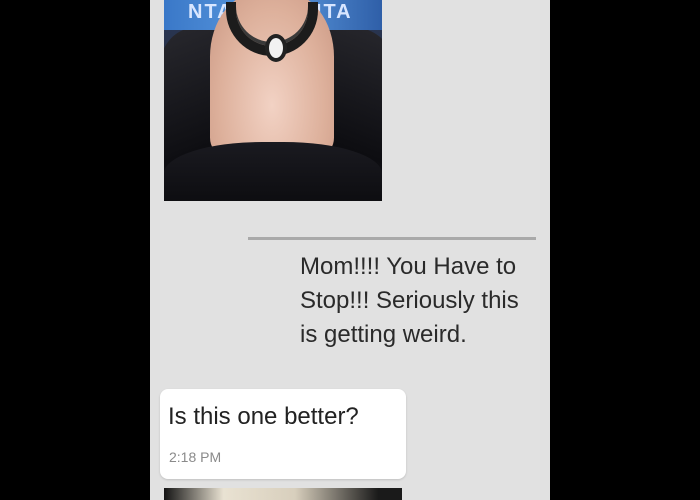  Describe the element at coordinates (263, 416) in the screenshot. I see `received-message-text: Is this one better?` at that location.